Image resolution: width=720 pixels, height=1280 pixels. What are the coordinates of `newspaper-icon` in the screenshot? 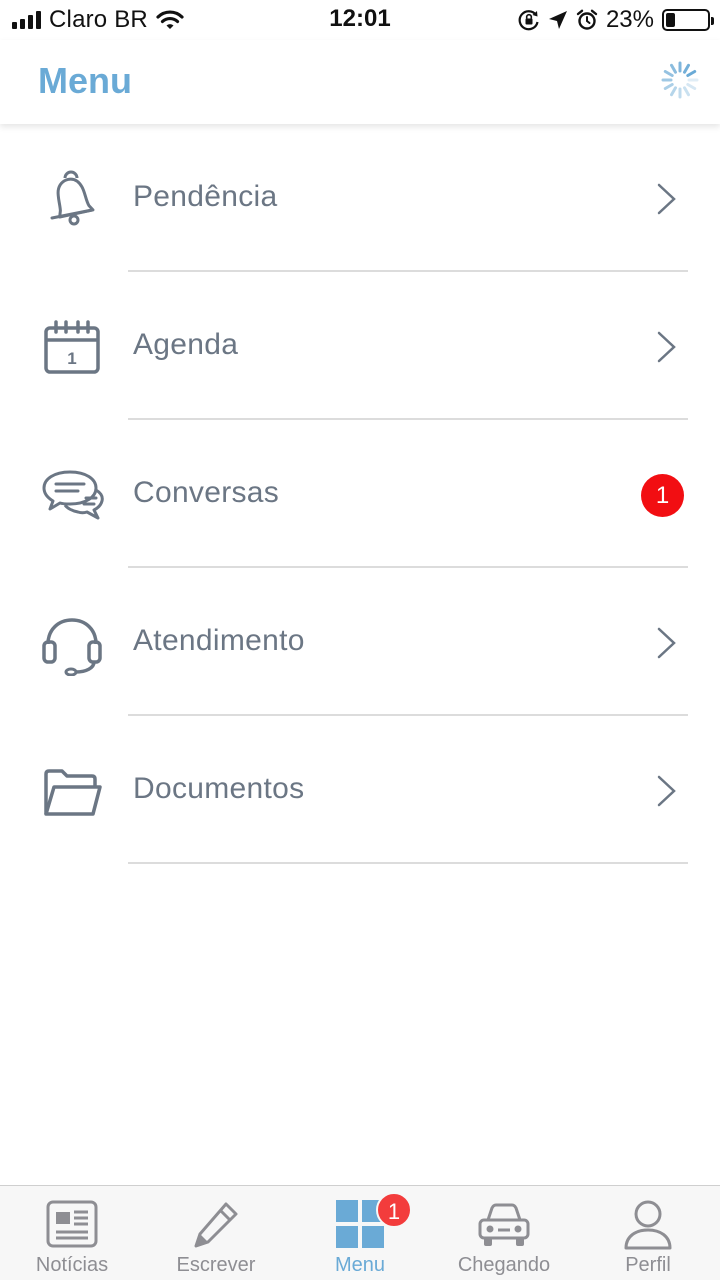 It's located at (72, 1224).